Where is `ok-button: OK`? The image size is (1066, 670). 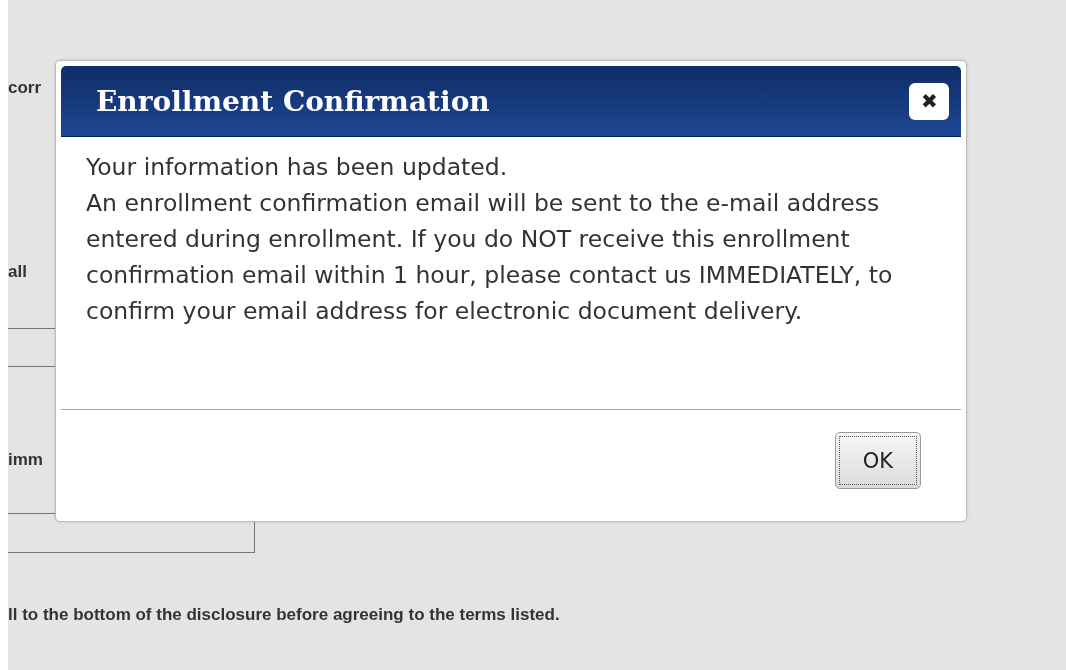 ok-button: OK is located at coordinates (878, 460).